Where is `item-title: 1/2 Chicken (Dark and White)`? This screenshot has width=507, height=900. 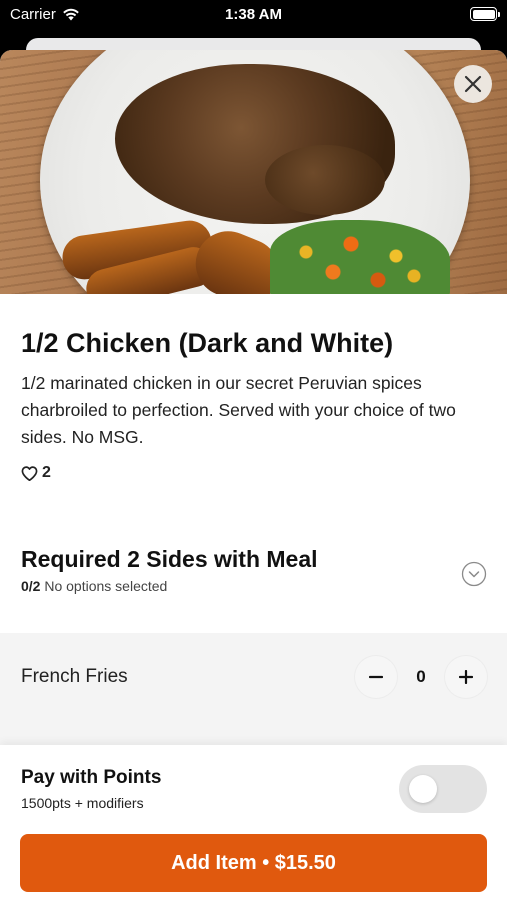
item-title: 1/2 Chicken (Dark and White) is located at coordinates (207, 343).